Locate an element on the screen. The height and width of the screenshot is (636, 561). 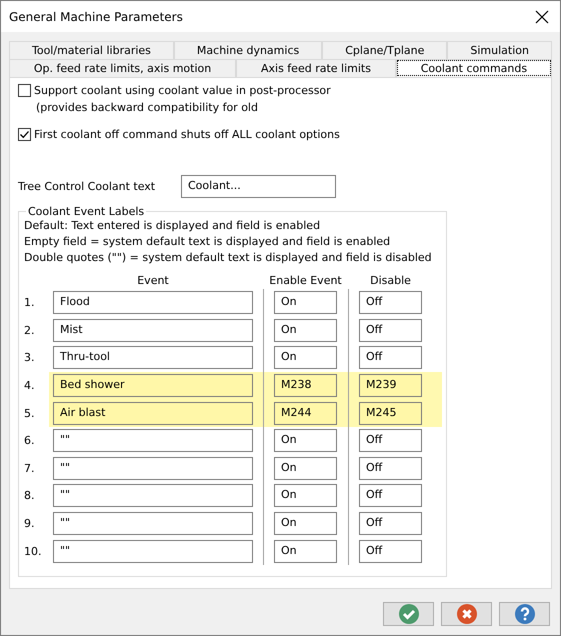
row-number: 2. is located at coordinates (30, 330).